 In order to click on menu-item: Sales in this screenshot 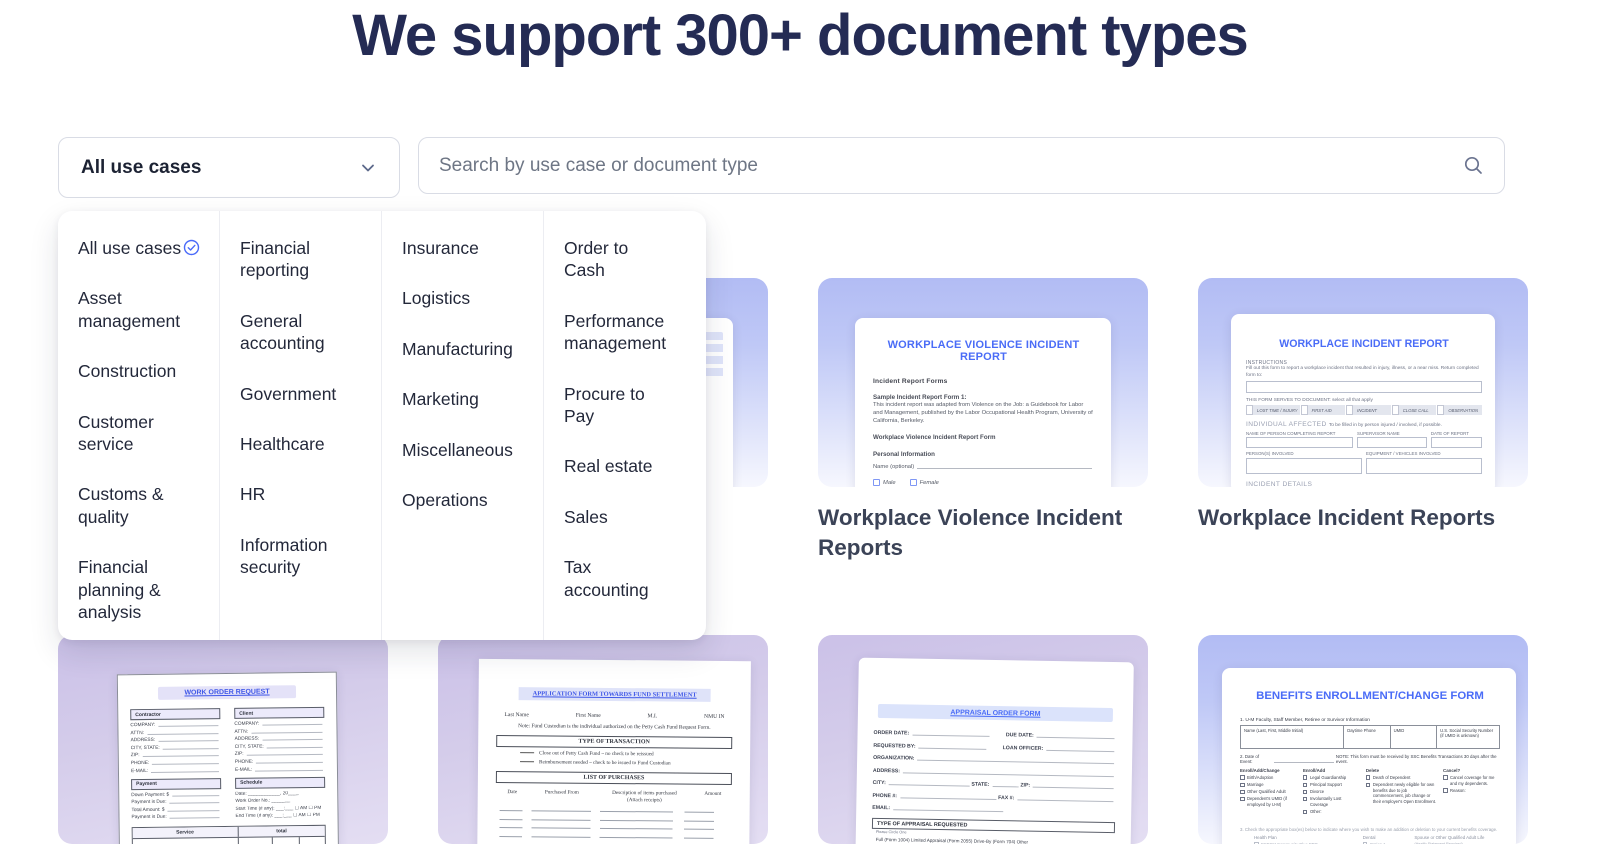, I will do `click(627, 517)`.